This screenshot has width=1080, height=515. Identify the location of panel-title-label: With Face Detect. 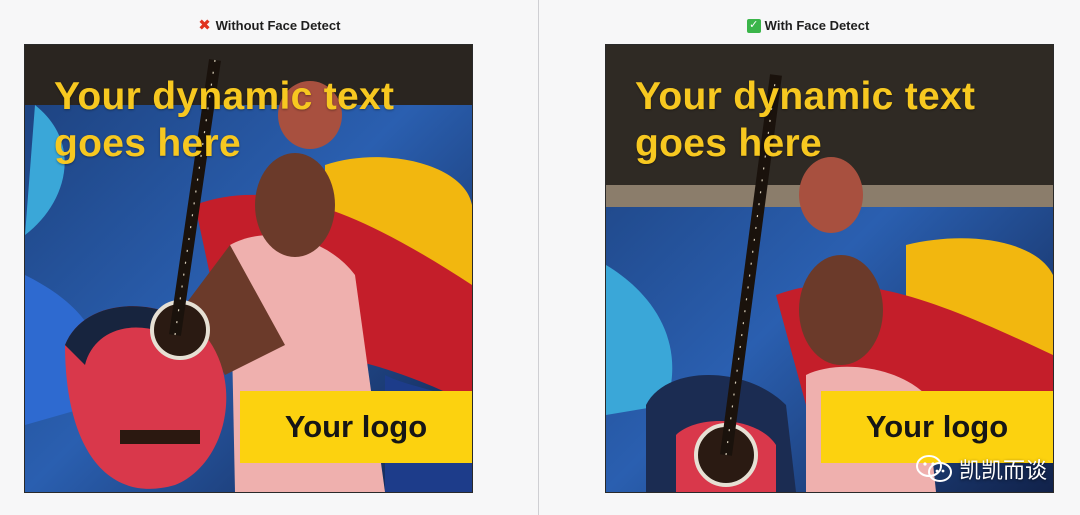
(817, 25).